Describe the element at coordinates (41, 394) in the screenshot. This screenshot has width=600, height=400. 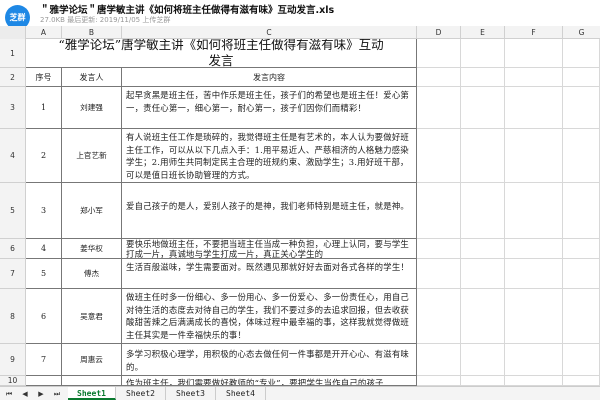
I see `next-sheet-icon: ▶` at that location.